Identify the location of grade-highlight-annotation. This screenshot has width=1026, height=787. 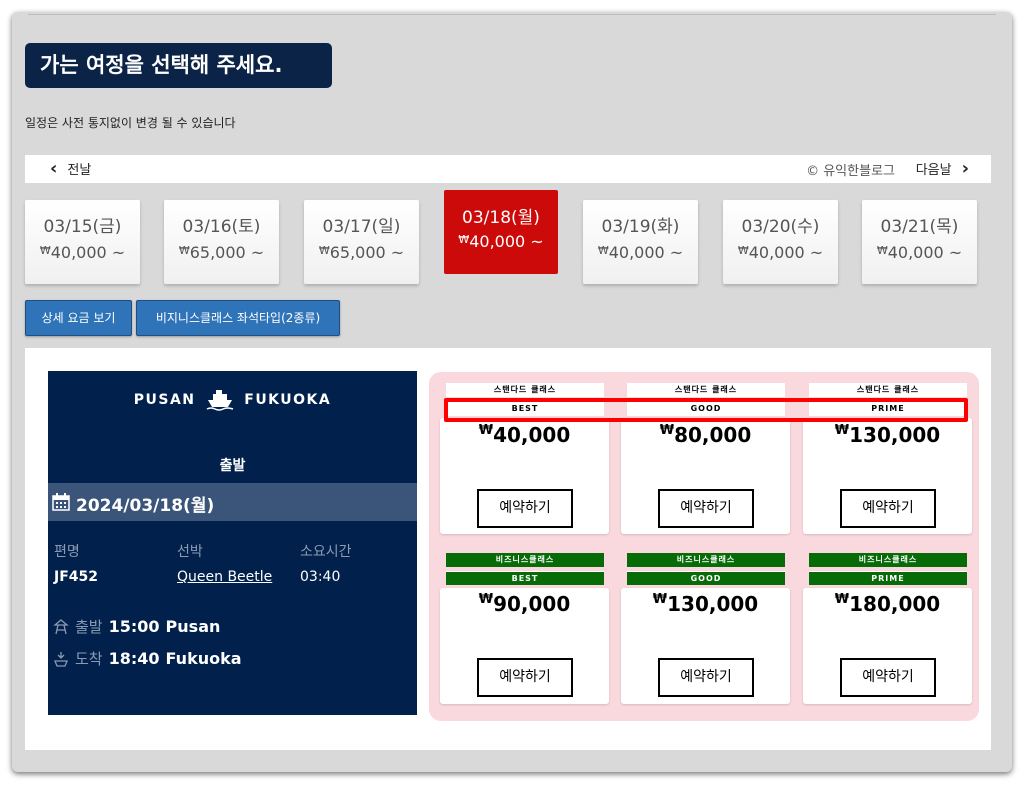
(706, 410).